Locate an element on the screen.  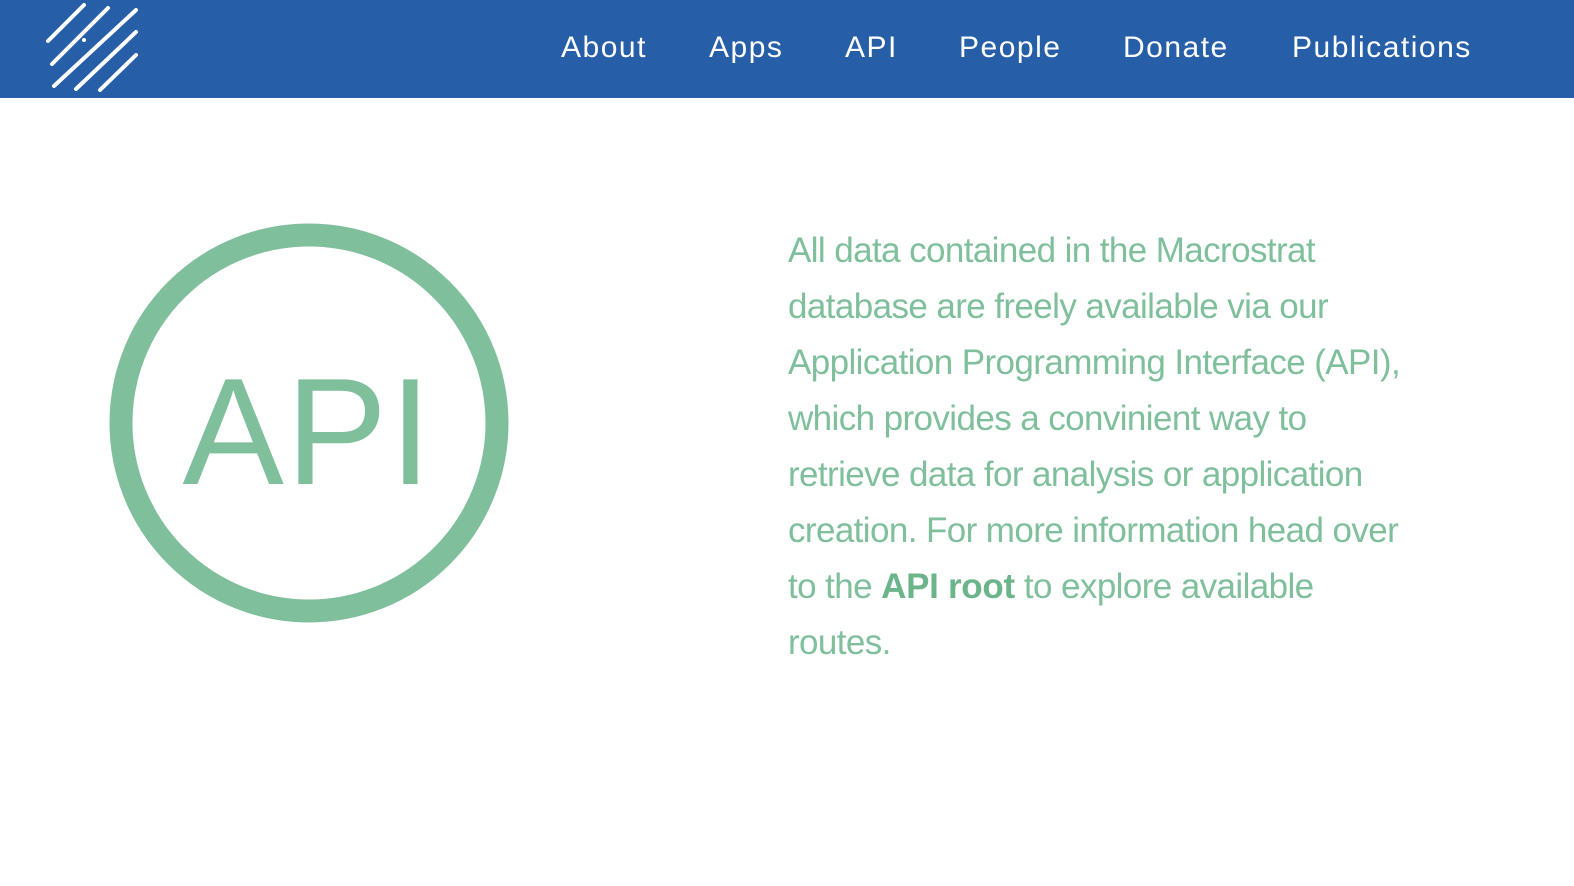
api-circle-badge-icon: API is located at coordinates (309, 423).